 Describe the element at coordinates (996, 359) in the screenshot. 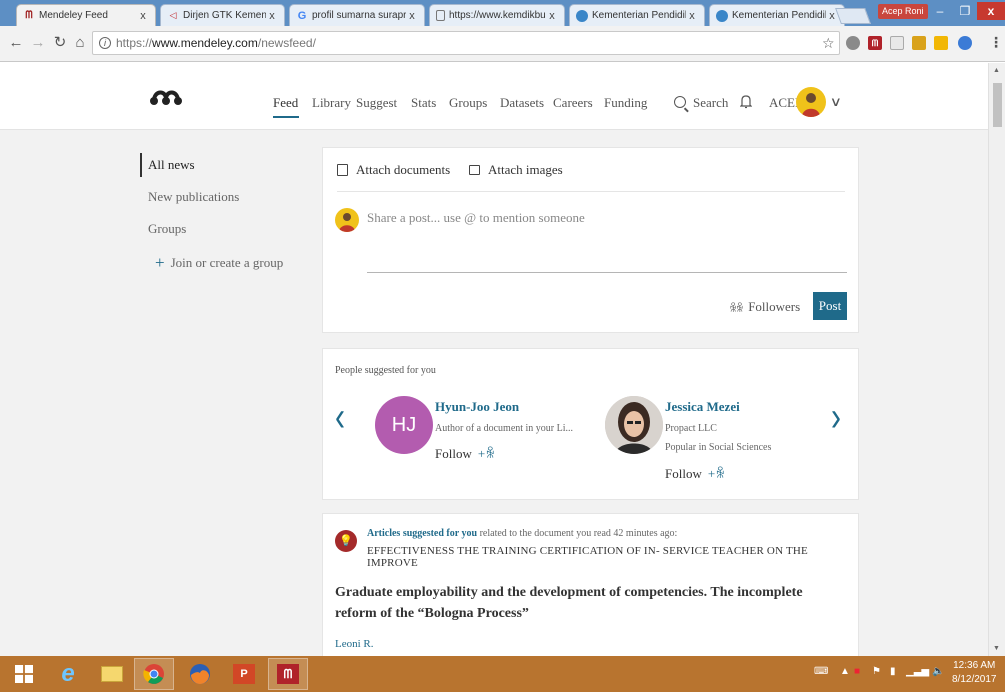

I see `page-scrollbar: ▲ ▼` at that location.